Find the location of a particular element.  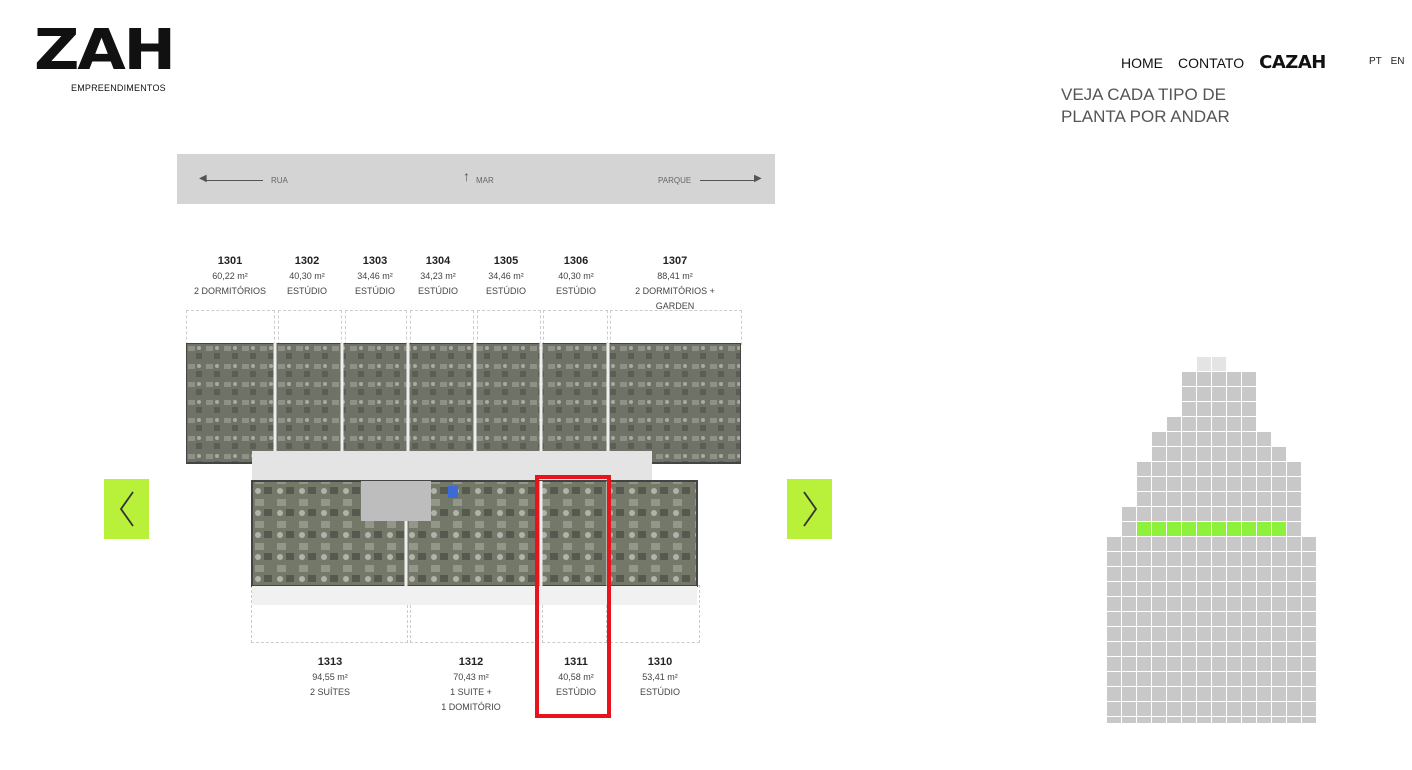

unit-label-1313: 1313 94,55 m² 2 SUÍTES is located at coordinates (330, 677).